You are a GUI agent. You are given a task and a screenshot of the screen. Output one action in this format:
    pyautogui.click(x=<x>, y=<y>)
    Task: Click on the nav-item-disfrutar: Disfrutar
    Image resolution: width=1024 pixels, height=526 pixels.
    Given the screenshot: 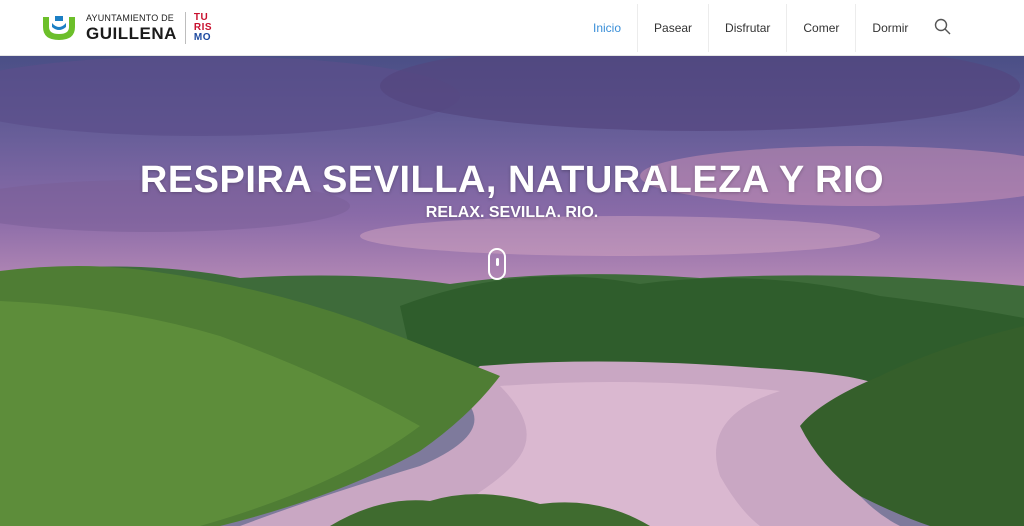 What is the action you would take?
    pyautogui.click(x=748, y=27)
    